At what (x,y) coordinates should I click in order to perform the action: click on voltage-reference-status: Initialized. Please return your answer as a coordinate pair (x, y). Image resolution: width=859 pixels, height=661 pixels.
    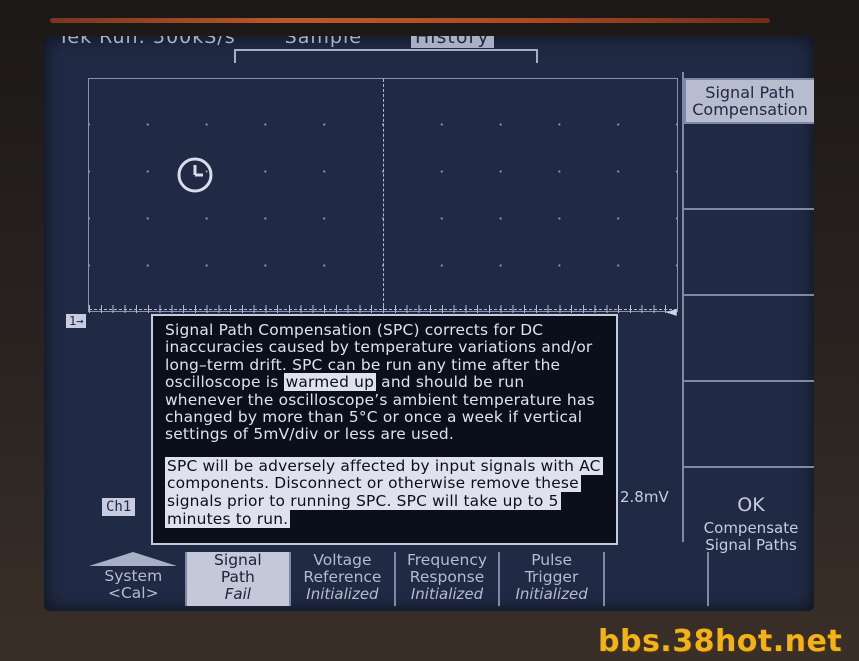
    Looking at the image, I should click on (342, 594).